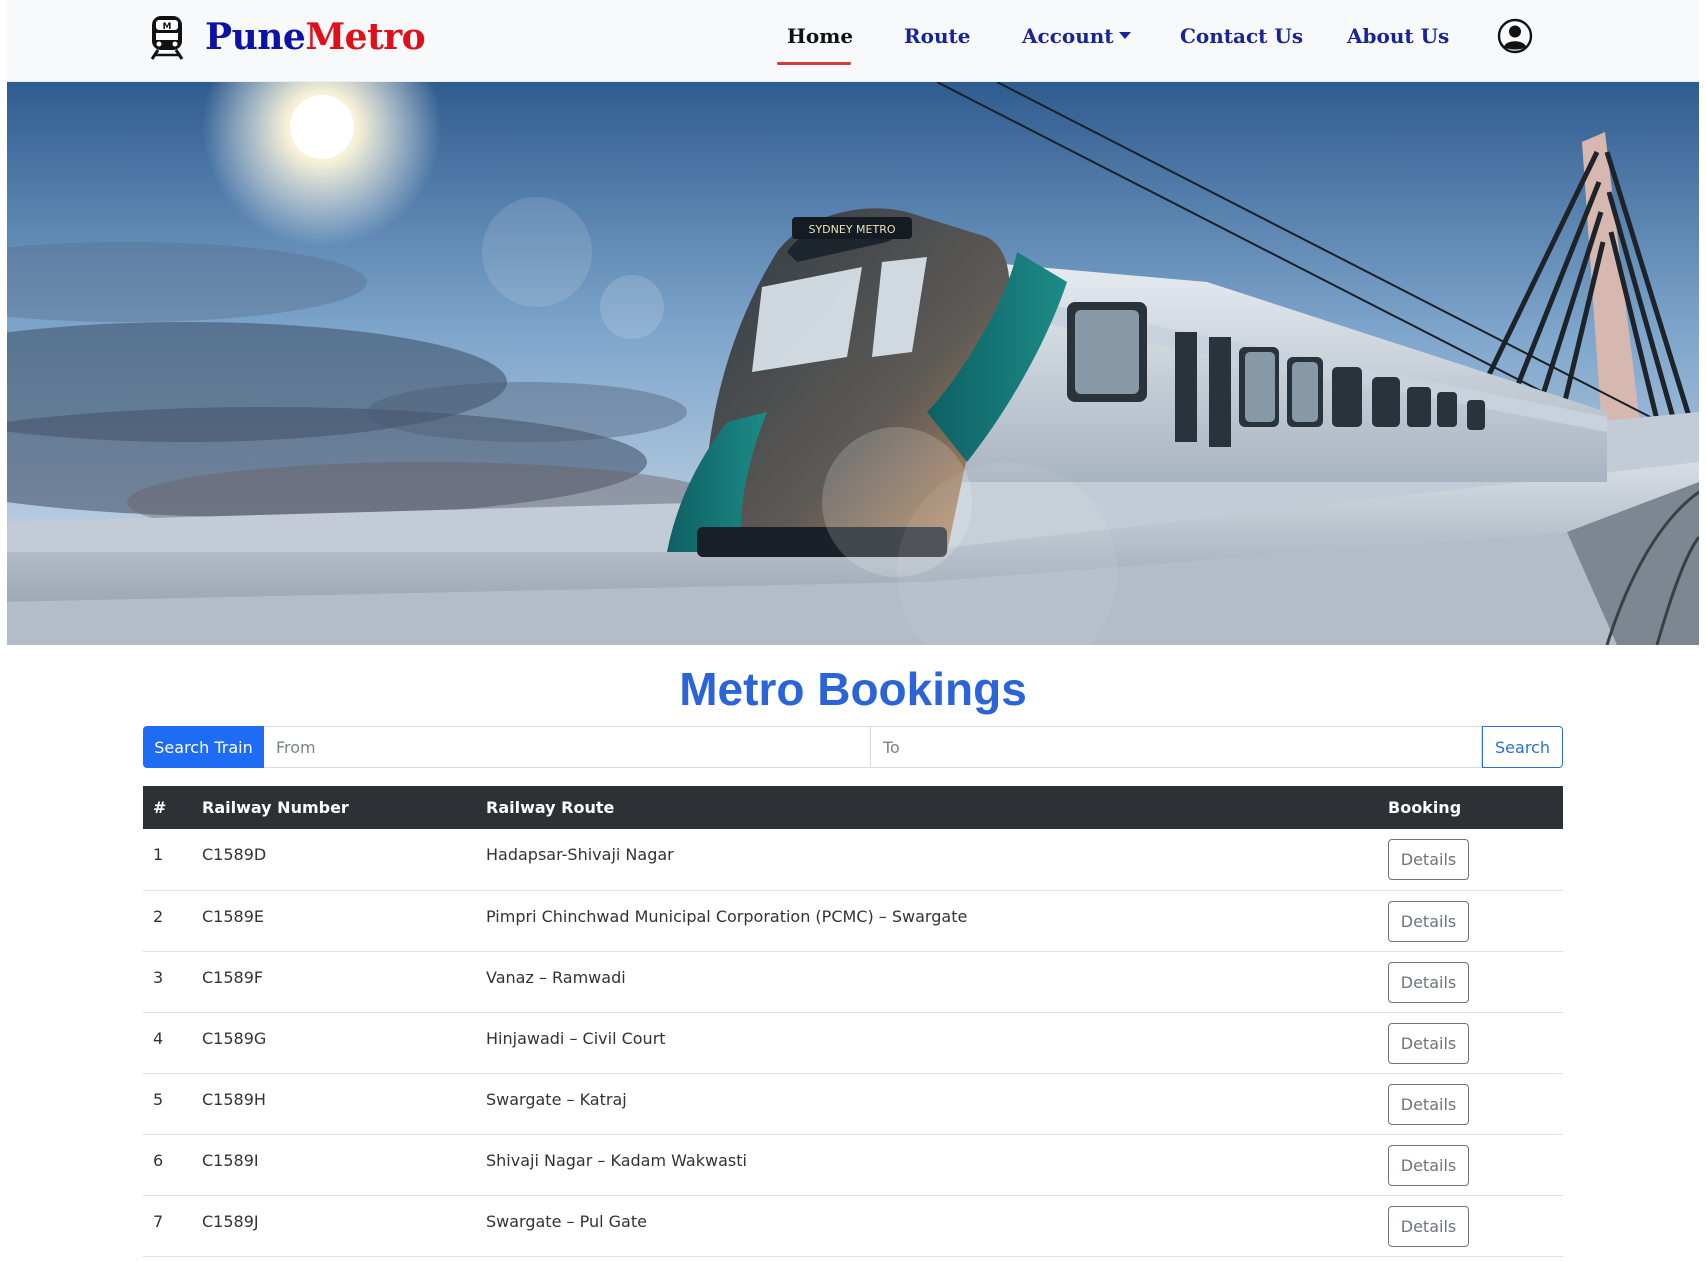  What do you see at coordinates (853, 689) in the screenshot?
I see `page-title: Metro Bookings` at bounding box center [853, 689].